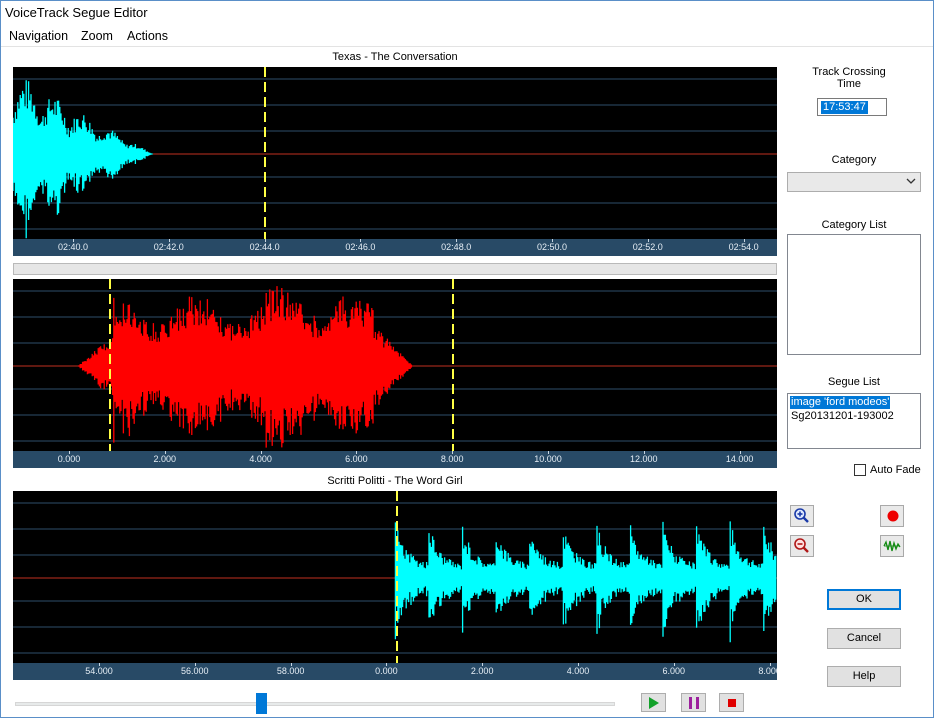  Describe the element at coordinates (854, 160) in the screenshot. I see `category-label: Category` at that location.